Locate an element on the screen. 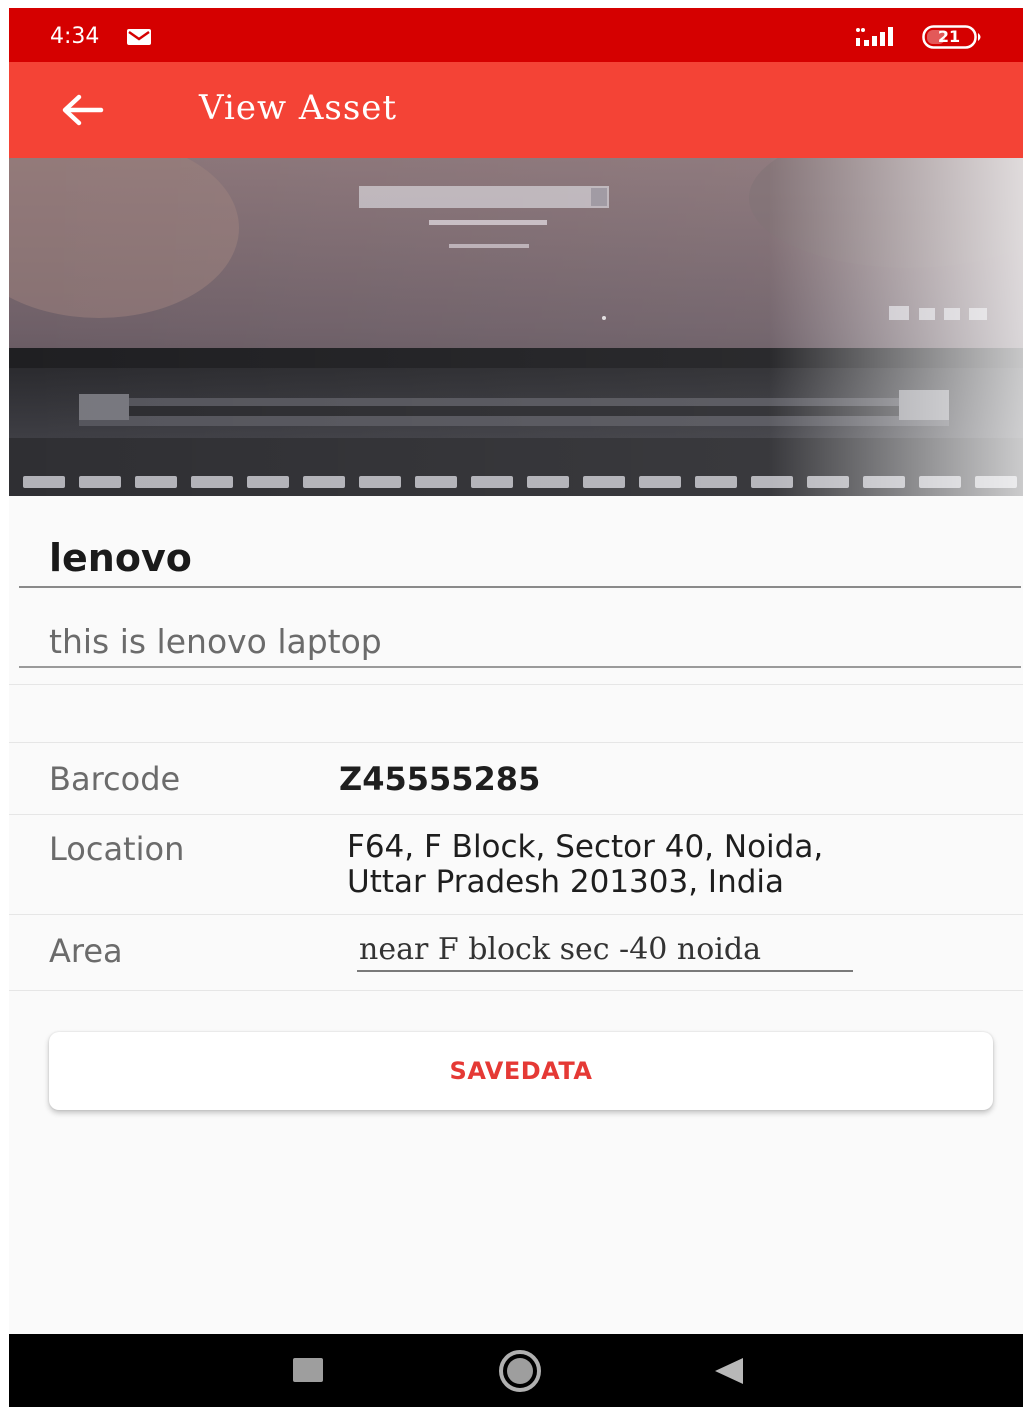  asset-description-field: this is lenovo laptop is located at coordinates (520, 640).